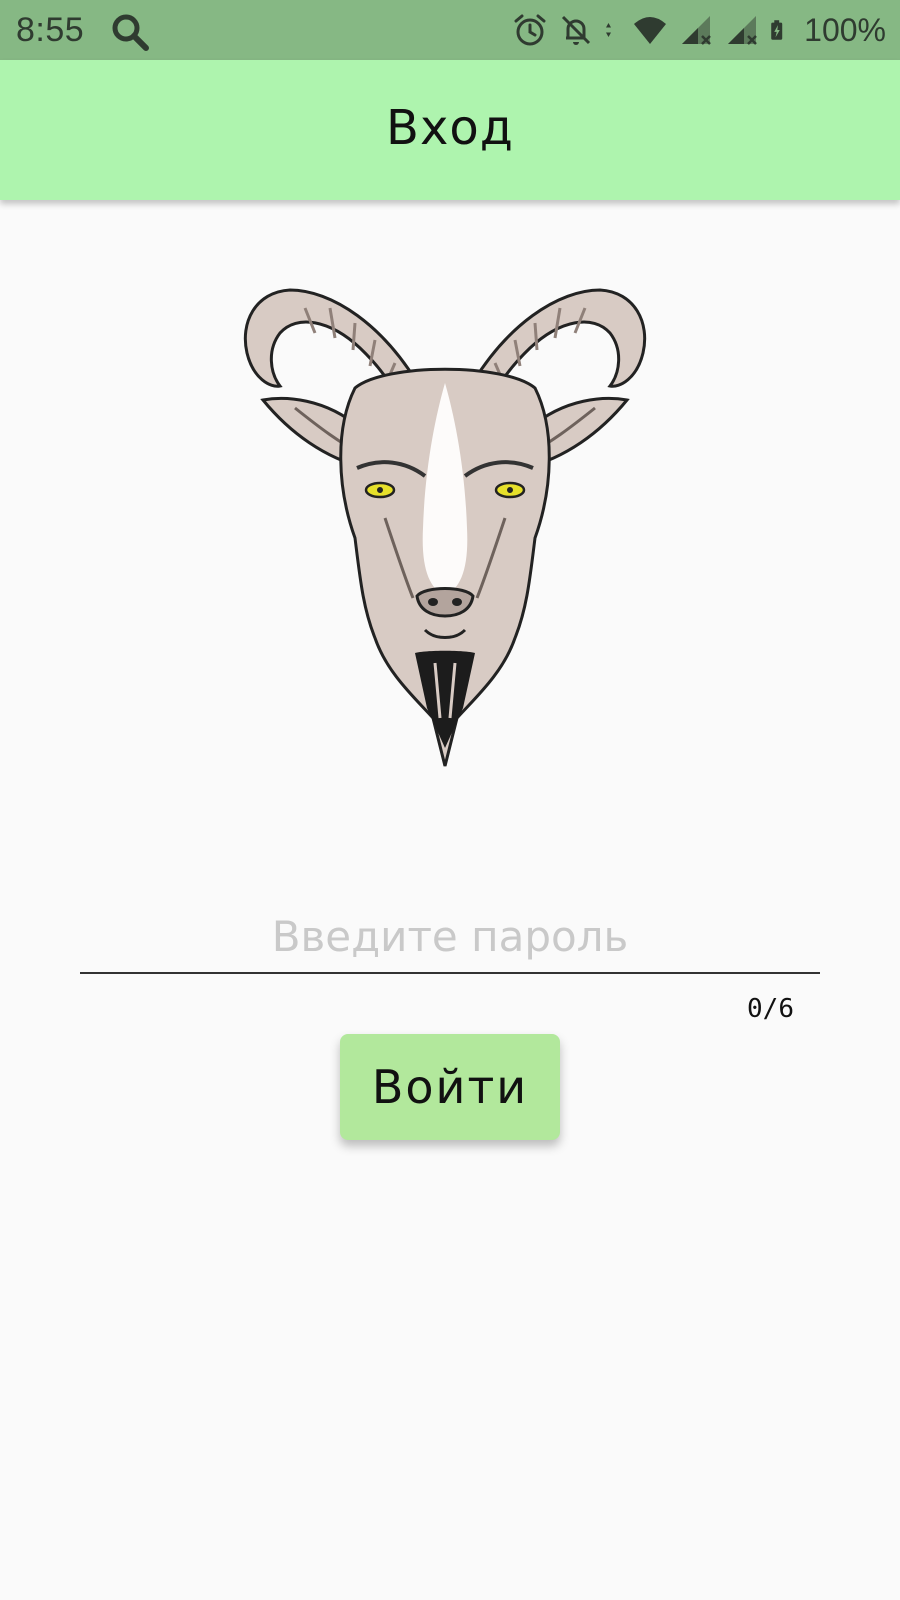 This screenshot has height=1600, width=900. I want to click on battery-percent: 100%, so click(845, 30).